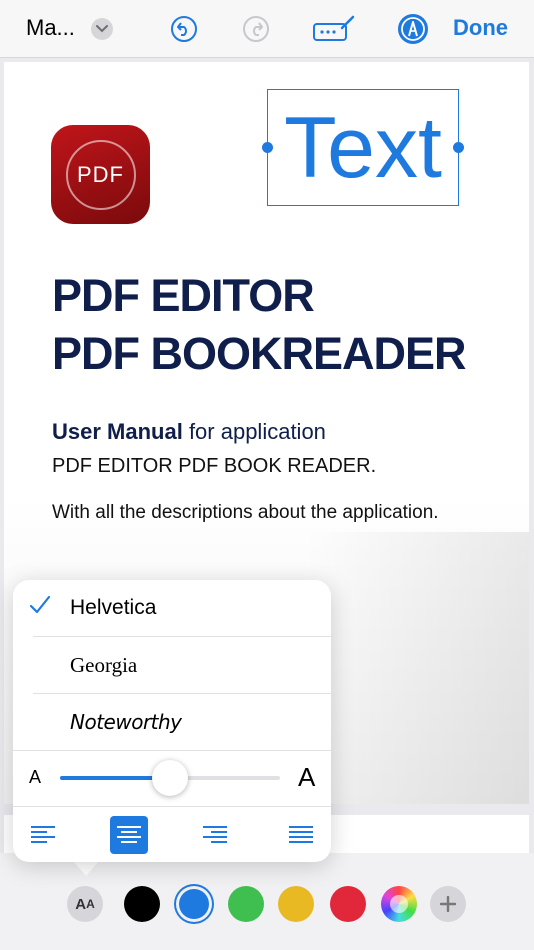 The width and height of the screenshot is (534, 950). Describe the element at coordinates (194, 904) in the screenshot. I see `color-swatch-blue` at that location.